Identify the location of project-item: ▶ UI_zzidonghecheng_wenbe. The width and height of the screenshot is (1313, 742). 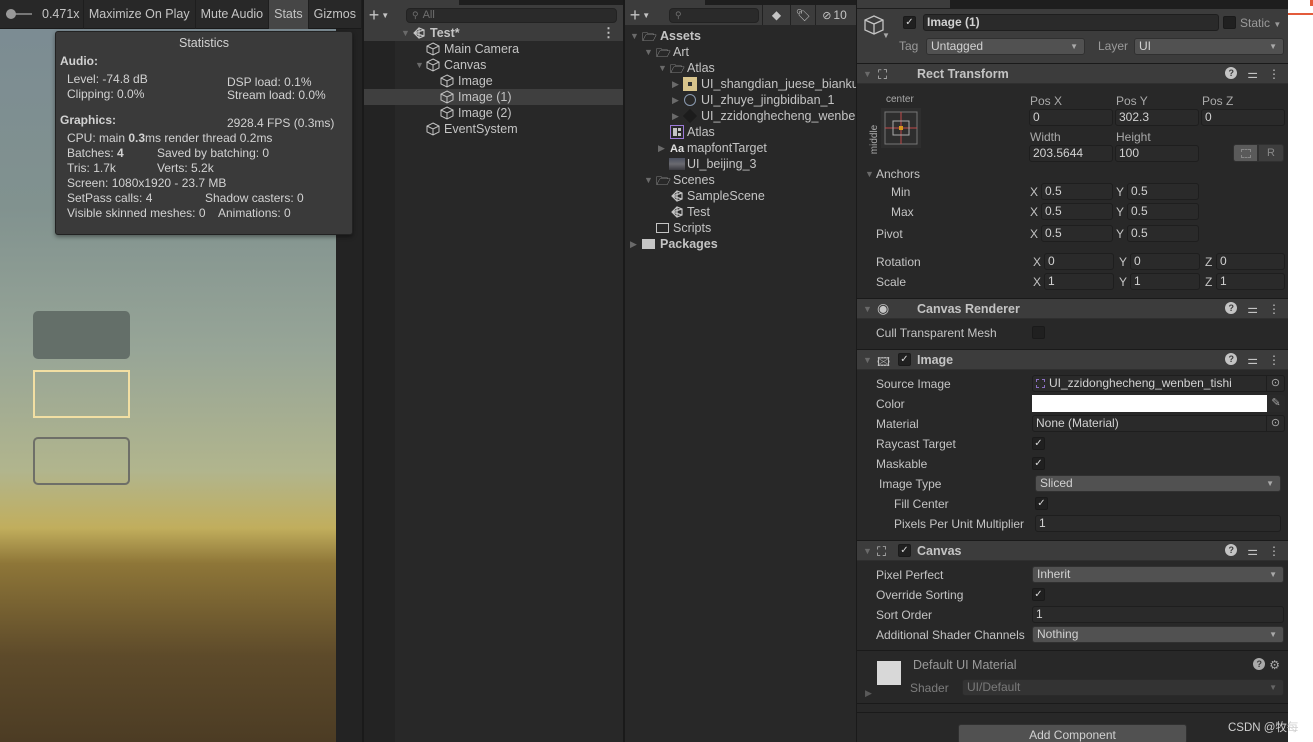
(740, 116).